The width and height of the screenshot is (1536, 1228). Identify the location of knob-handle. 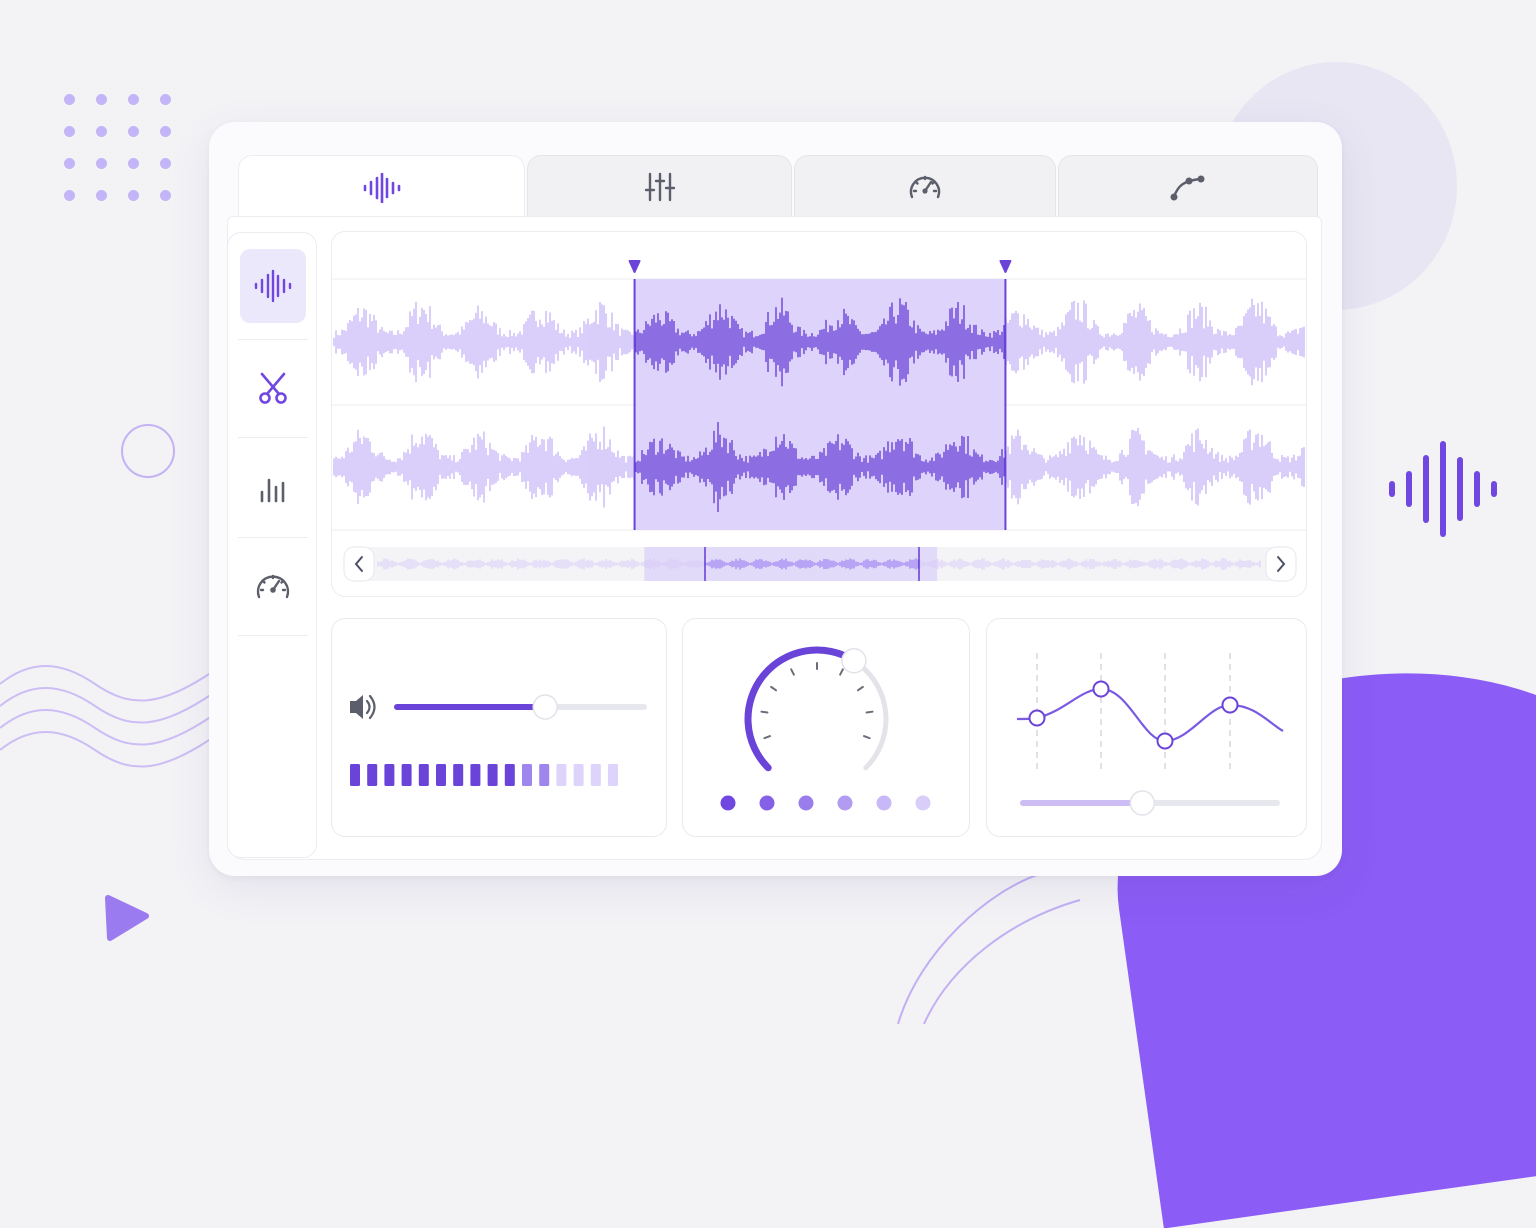
(854, 660).